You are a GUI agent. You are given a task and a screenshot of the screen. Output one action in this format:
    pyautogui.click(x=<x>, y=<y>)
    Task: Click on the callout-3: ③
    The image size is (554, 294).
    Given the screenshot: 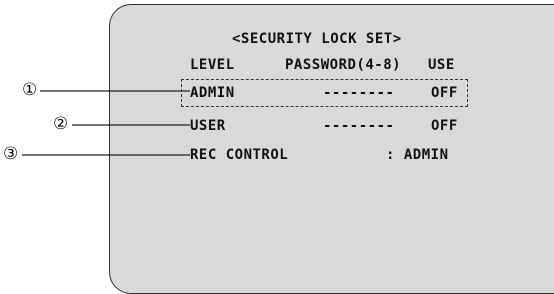 What is the action you would take?
    pyautogui.click(x=11, y=154)
    